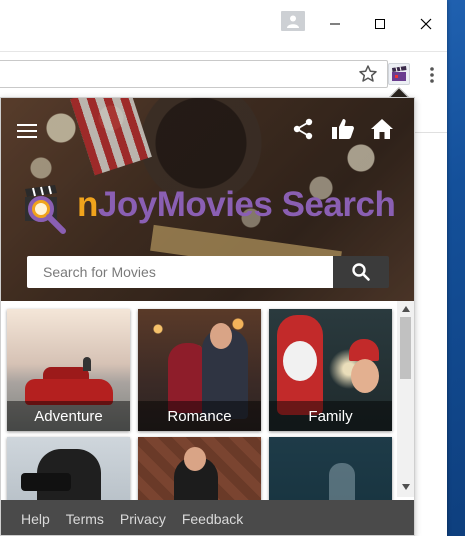 This screenshot has width=465, height=536. What do you see at coordinates (223, 26) in the screenshot?
I see `title-bar` at bounding box center [223, 26].